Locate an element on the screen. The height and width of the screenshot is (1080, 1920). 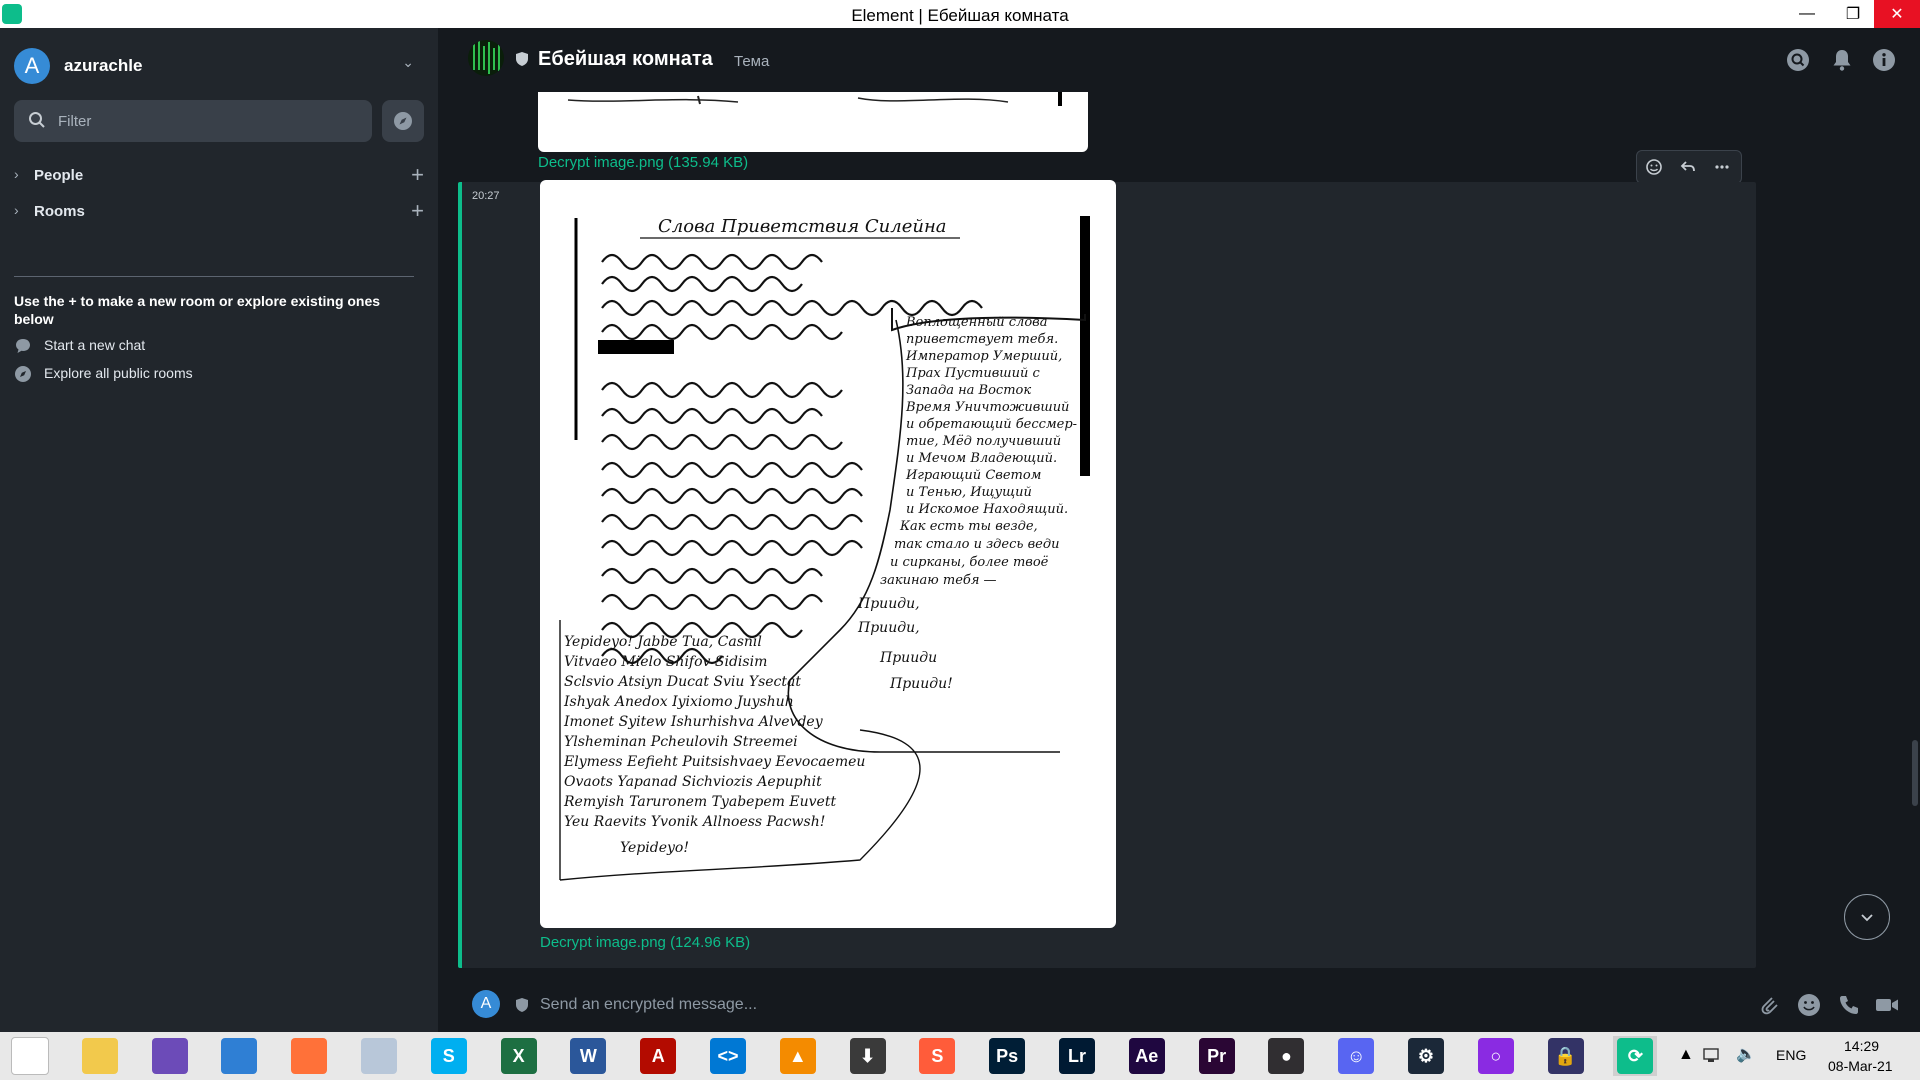
file-explorer-icon is located at coordinates (99, 1056).